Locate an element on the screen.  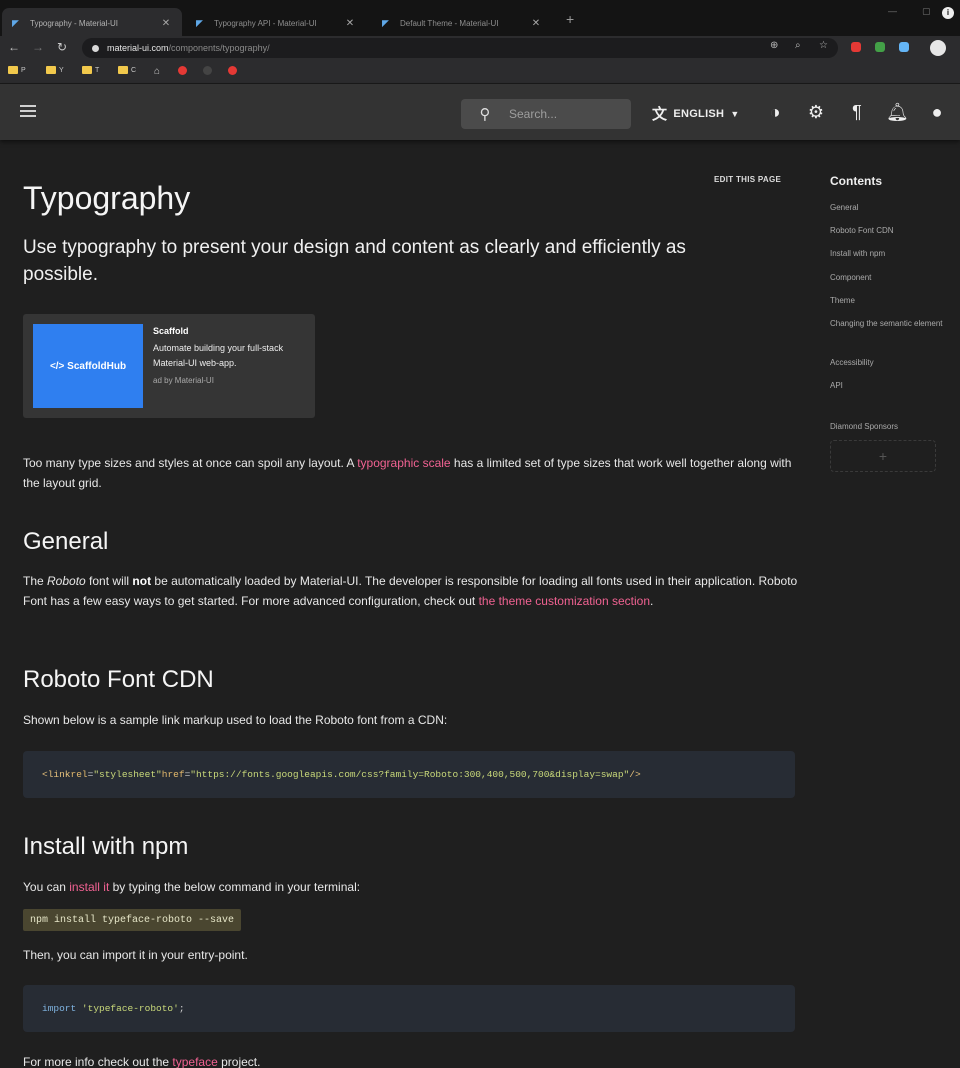
browser-tab: ◤ Typography API - Material-UI ✕ is located at coordinates (276, 23).